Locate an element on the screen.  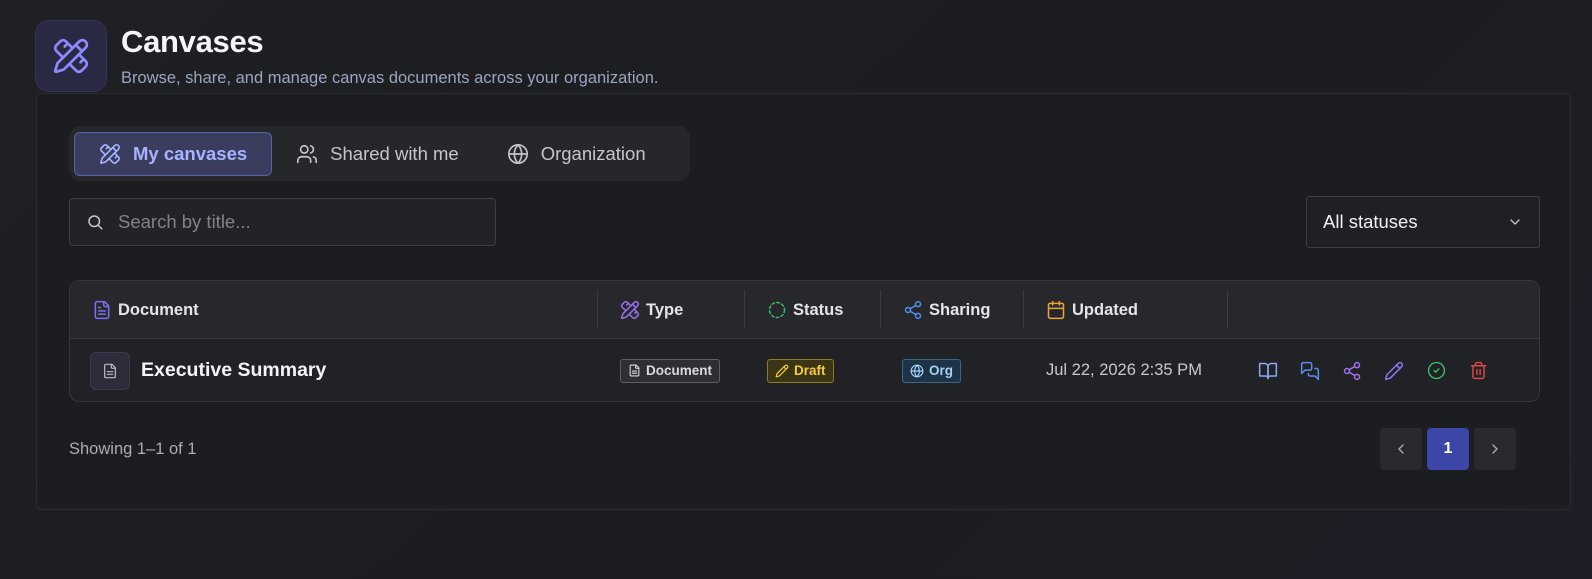
sharing-badge: Org is located at coordinates (932, 370).